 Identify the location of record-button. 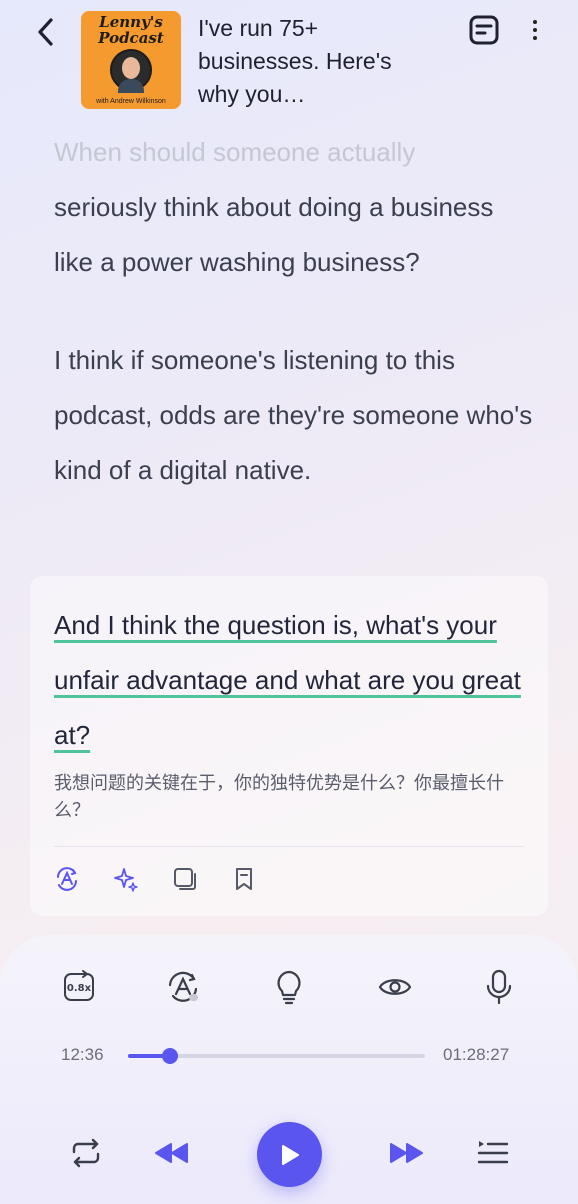
(499, 987).